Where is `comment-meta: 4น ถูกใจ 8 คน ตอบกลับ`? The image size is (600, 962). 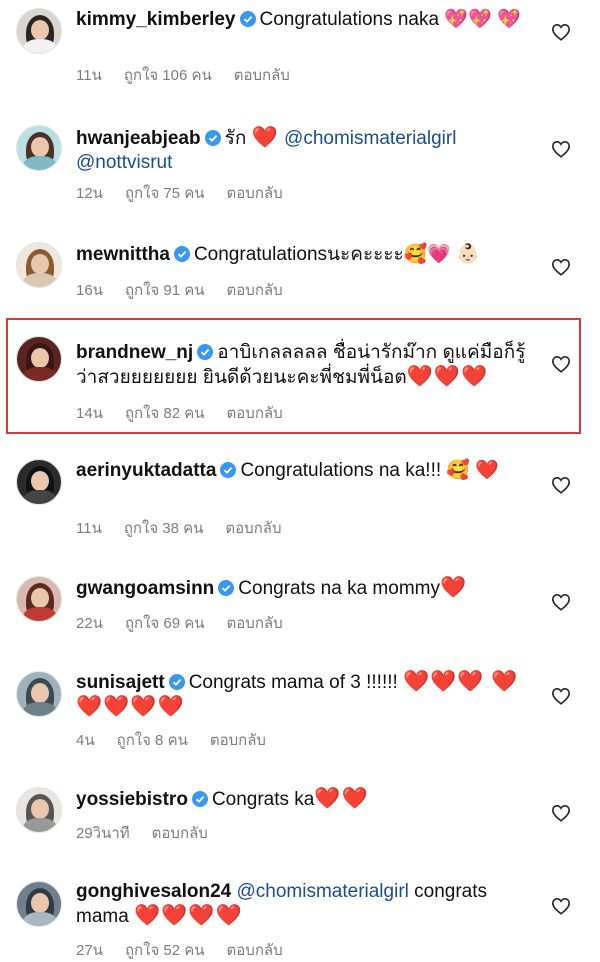
comment-meta: 4น ถูกใจ 8 คน ตอบกลับ is located at coordinates (182, 740).